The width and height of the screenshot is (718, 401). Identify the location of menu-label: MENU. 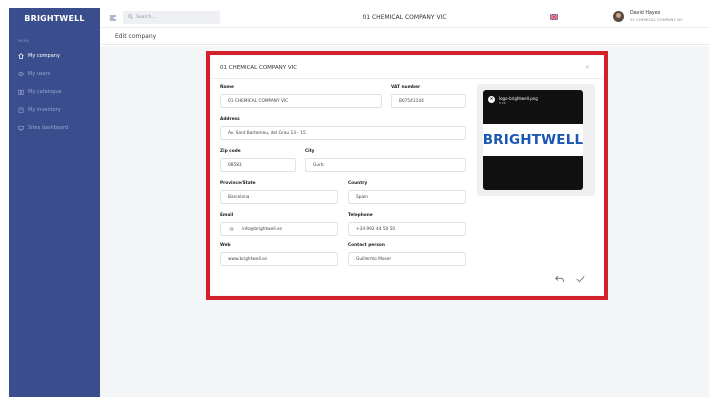
(24, 41).